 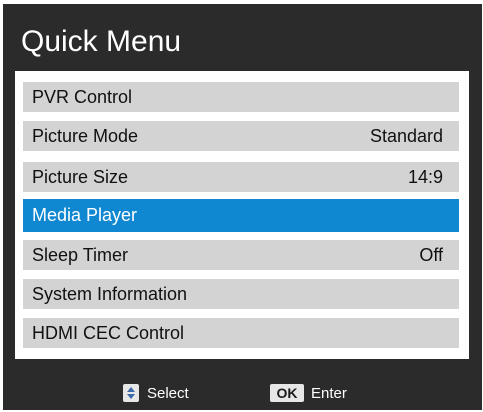 What do you see at coordinates (329, 393) in the screenshot?
I see `enter-label: Enter` at bounding box center [329, 393].